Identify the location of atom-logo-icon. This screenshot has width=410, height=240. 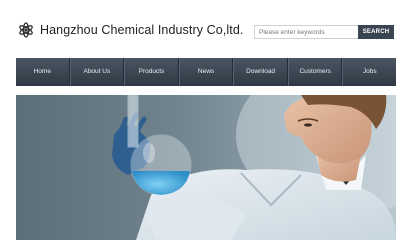
(26, 30).